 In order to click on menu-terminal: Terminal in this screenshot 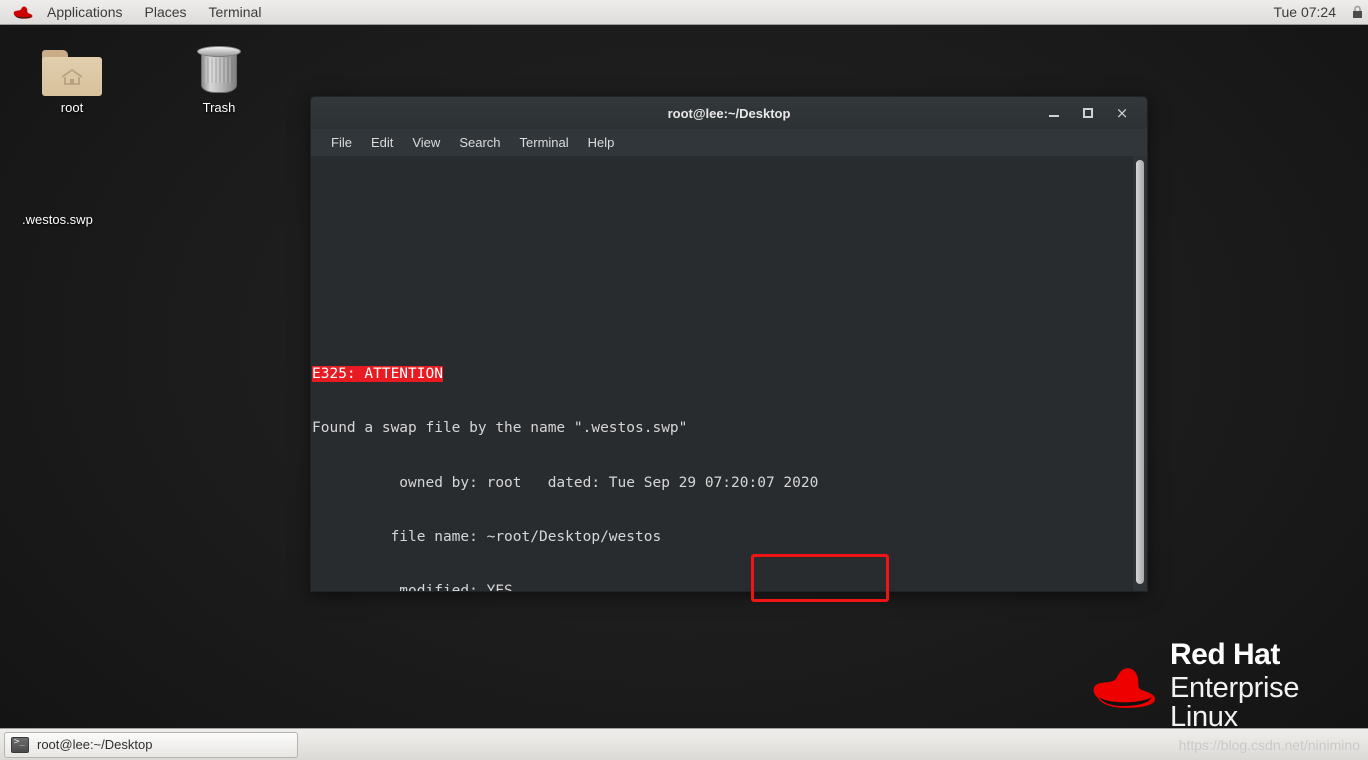, I will do `click(544, 142)`.